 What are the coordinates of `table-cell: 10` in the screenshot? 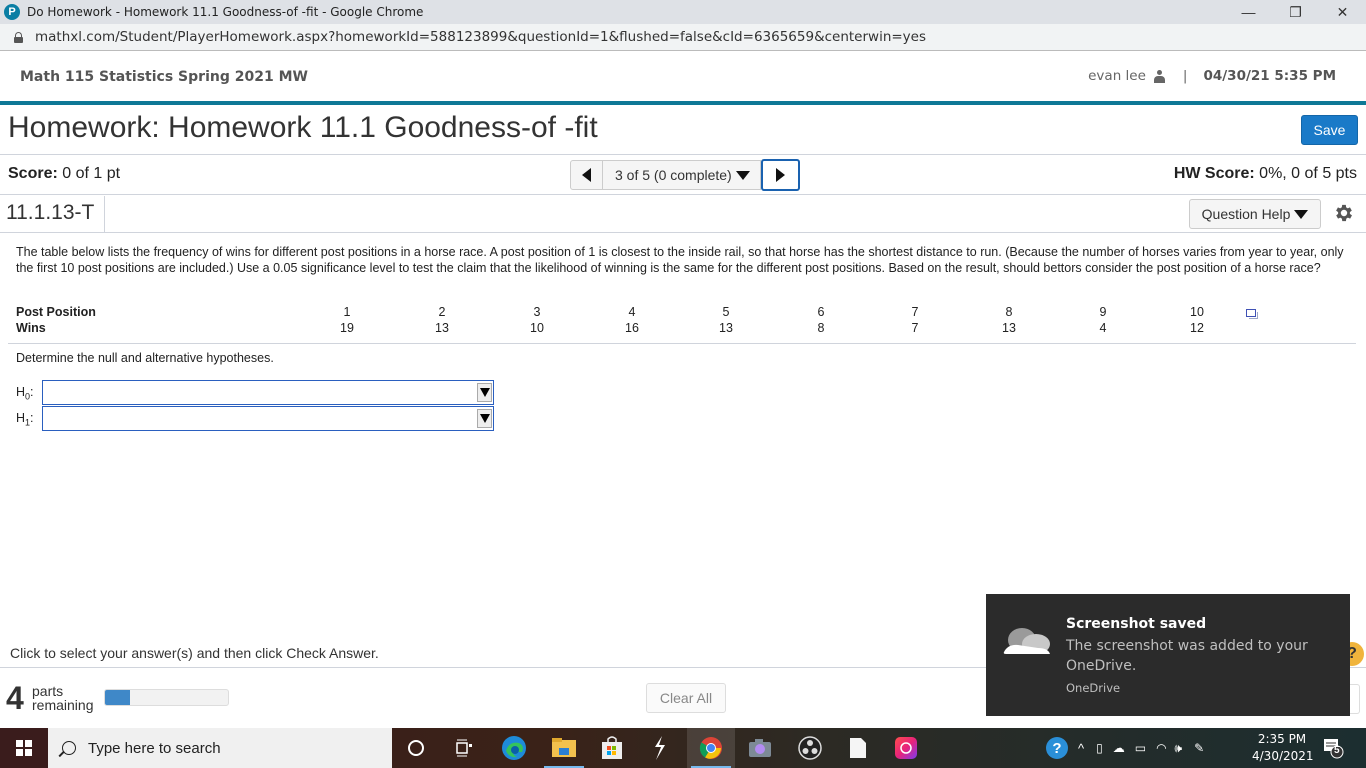 It's located at (537, 328).